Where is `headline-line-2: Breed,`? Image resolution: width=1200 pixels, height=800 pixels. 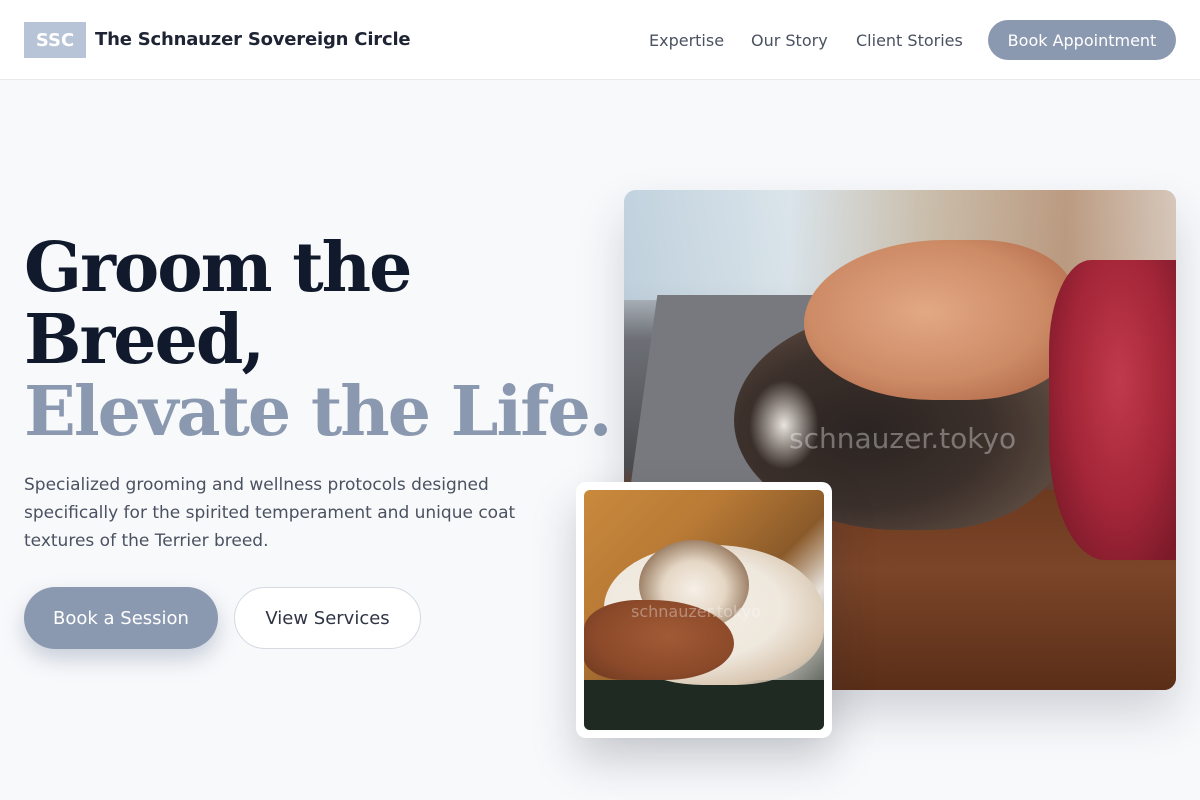 headline-line-2: Breed, is located at coordinates (144, 340).